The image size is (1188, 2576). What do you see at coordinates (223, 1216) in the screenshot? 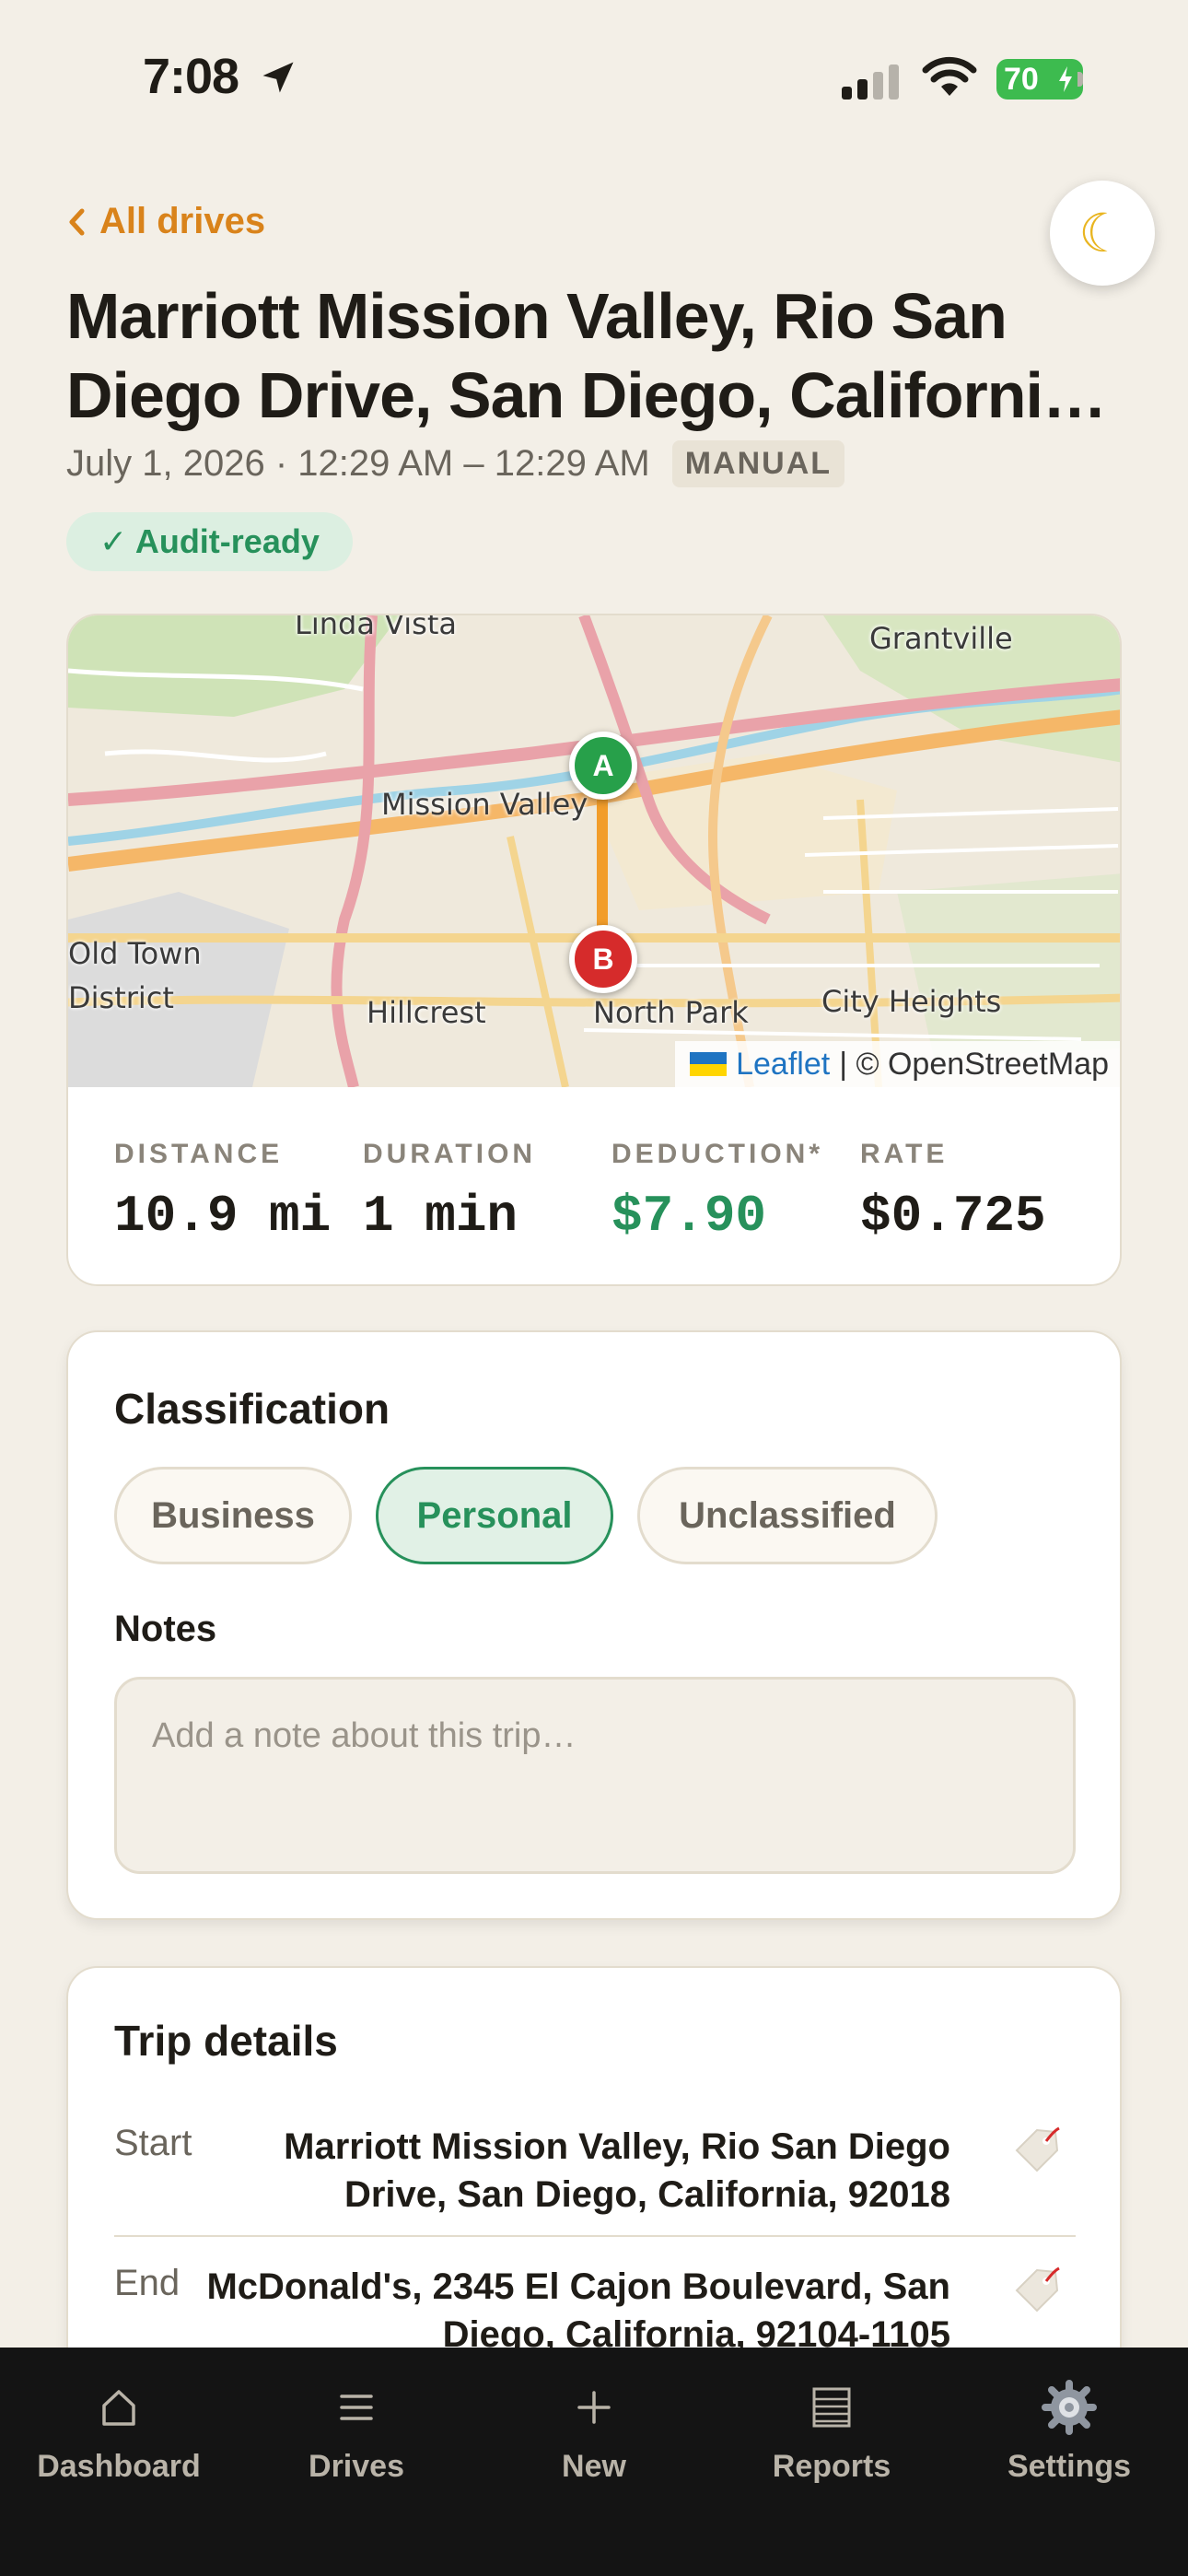
I see `stat-value: 10.9 mi` at bounding box center [223, 1216].